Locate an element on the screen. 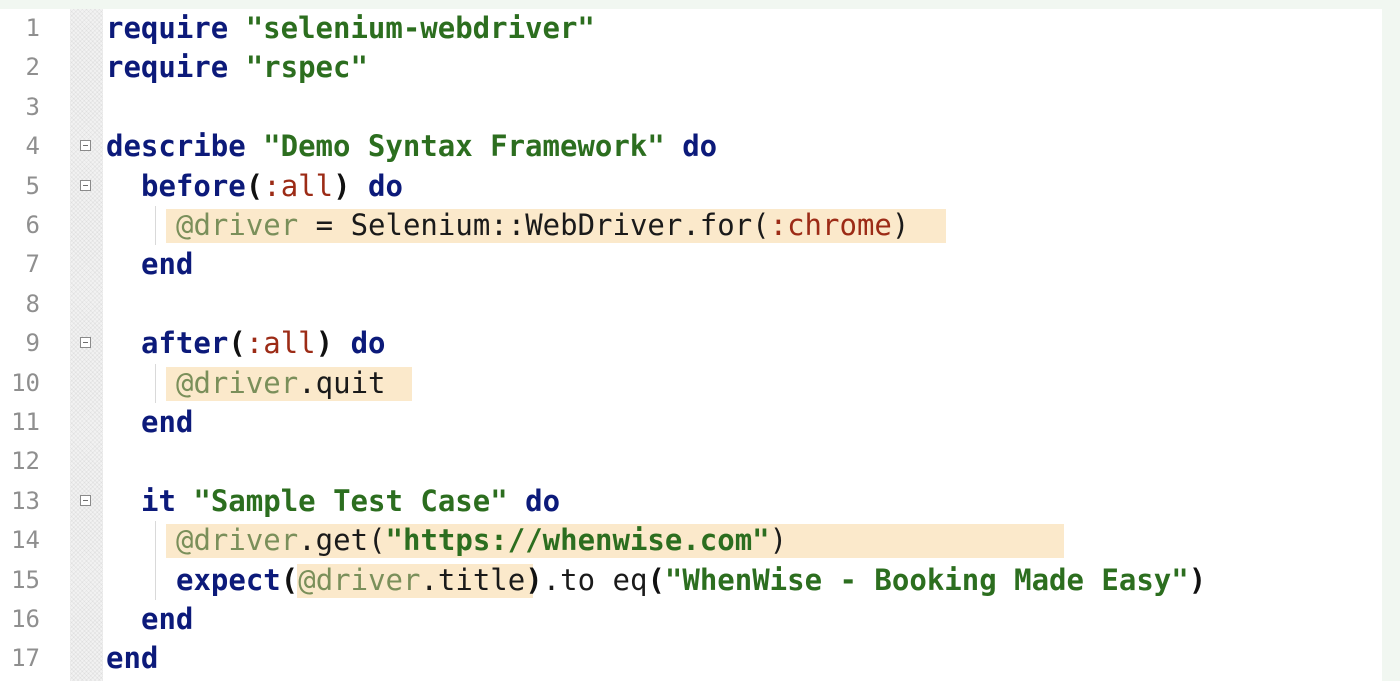  code-text: require "selenium-webdriver" is located at coordinates (350, 28).